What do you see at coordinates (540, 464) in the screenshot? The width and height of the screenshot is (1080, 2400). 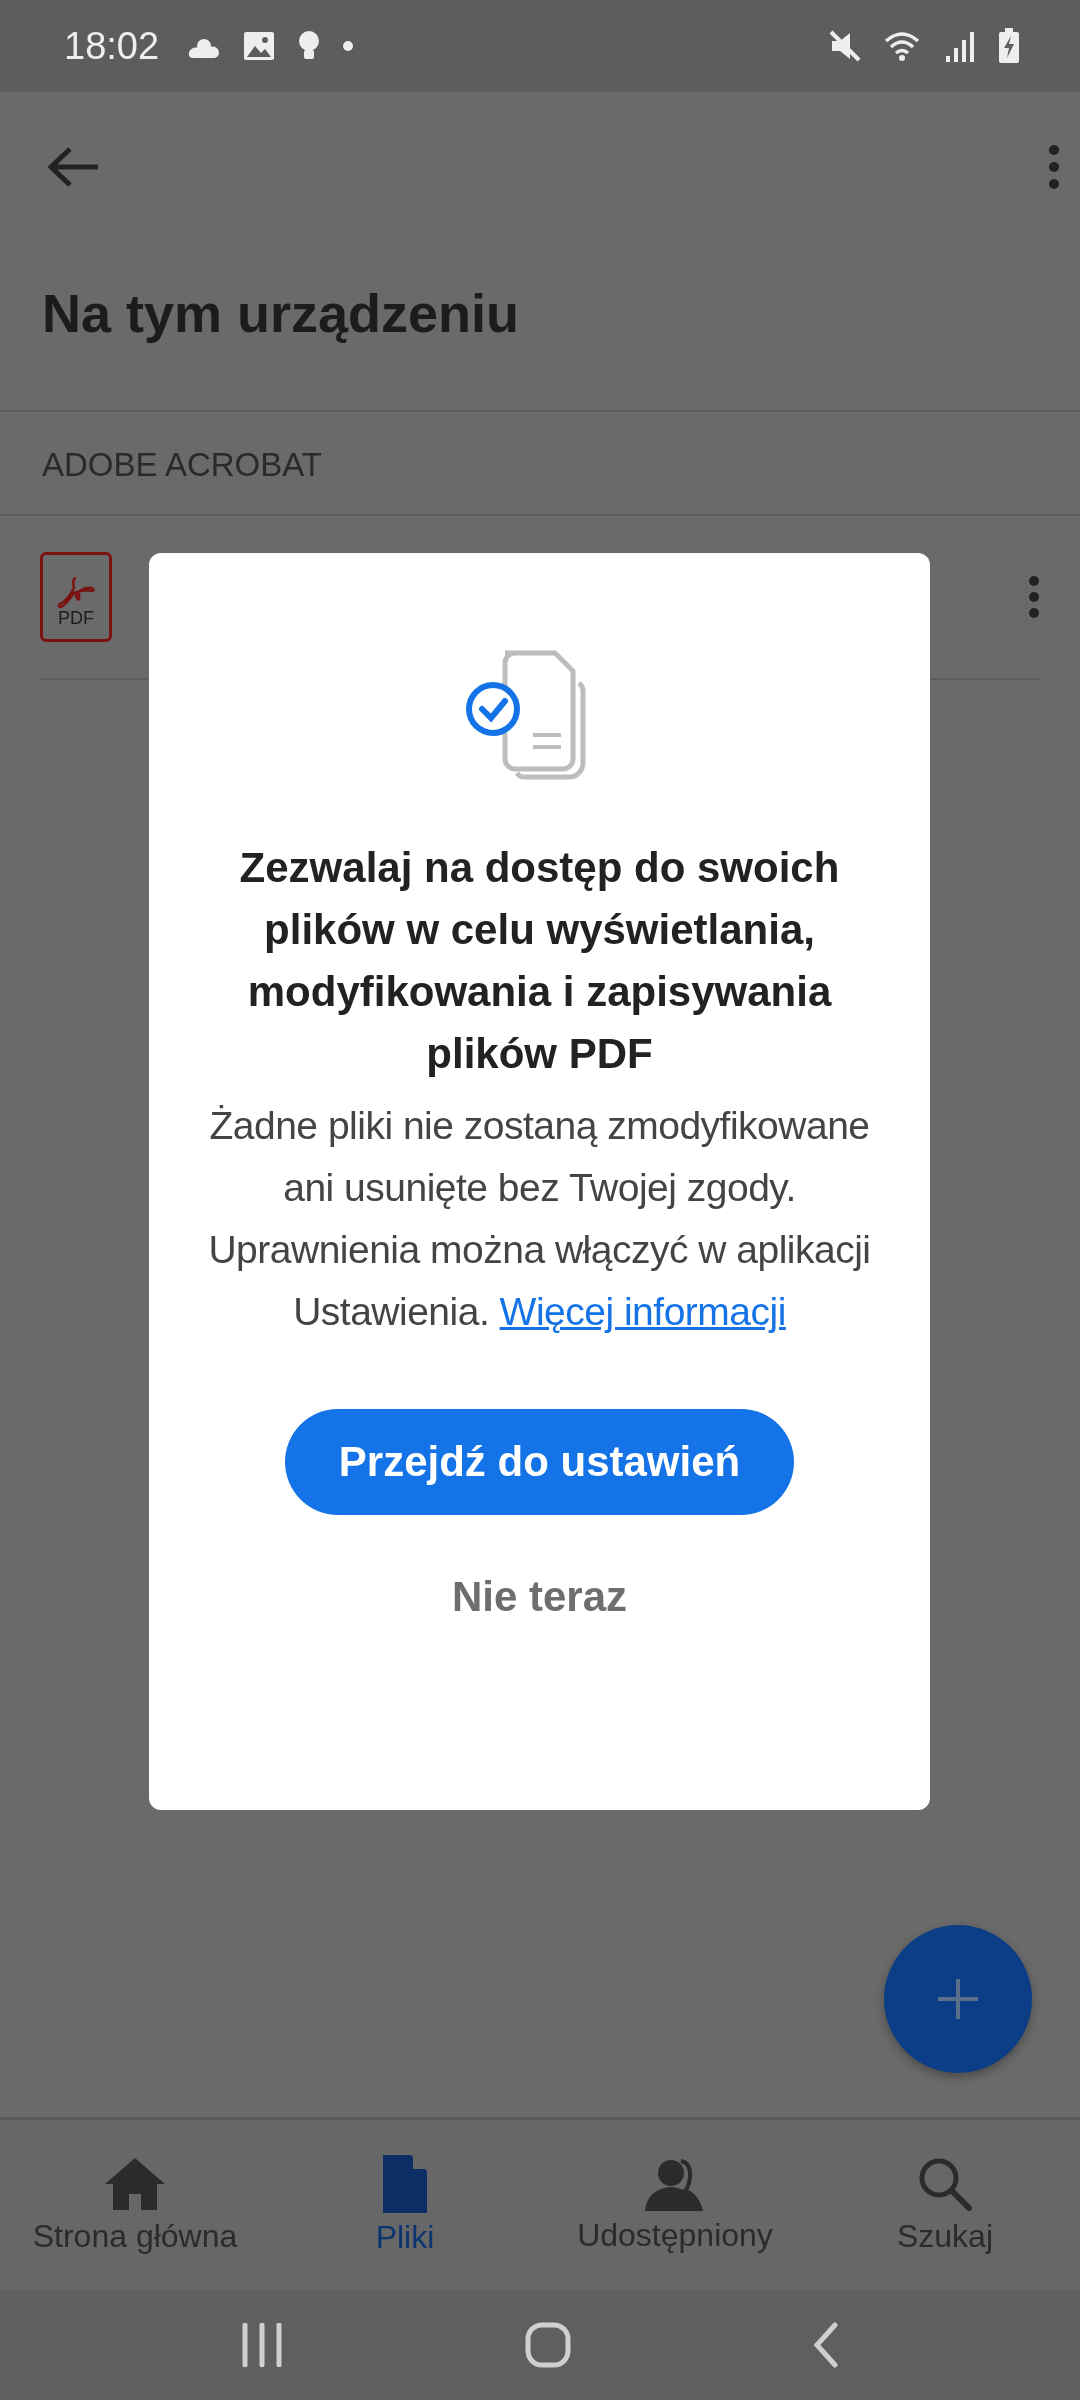 I see `section-header: ADOBE ACROBAT` at bounding box center [540, 464].